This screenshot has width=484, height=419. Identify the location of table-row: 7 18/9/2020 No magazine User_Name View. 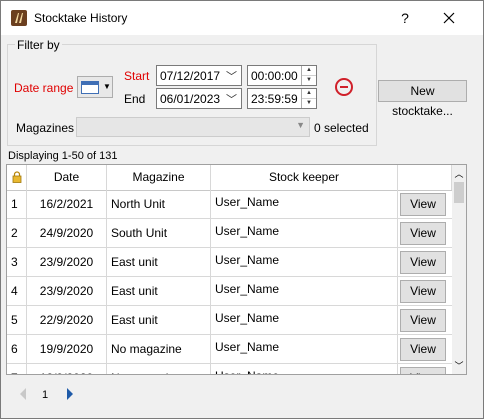
(229, 369).